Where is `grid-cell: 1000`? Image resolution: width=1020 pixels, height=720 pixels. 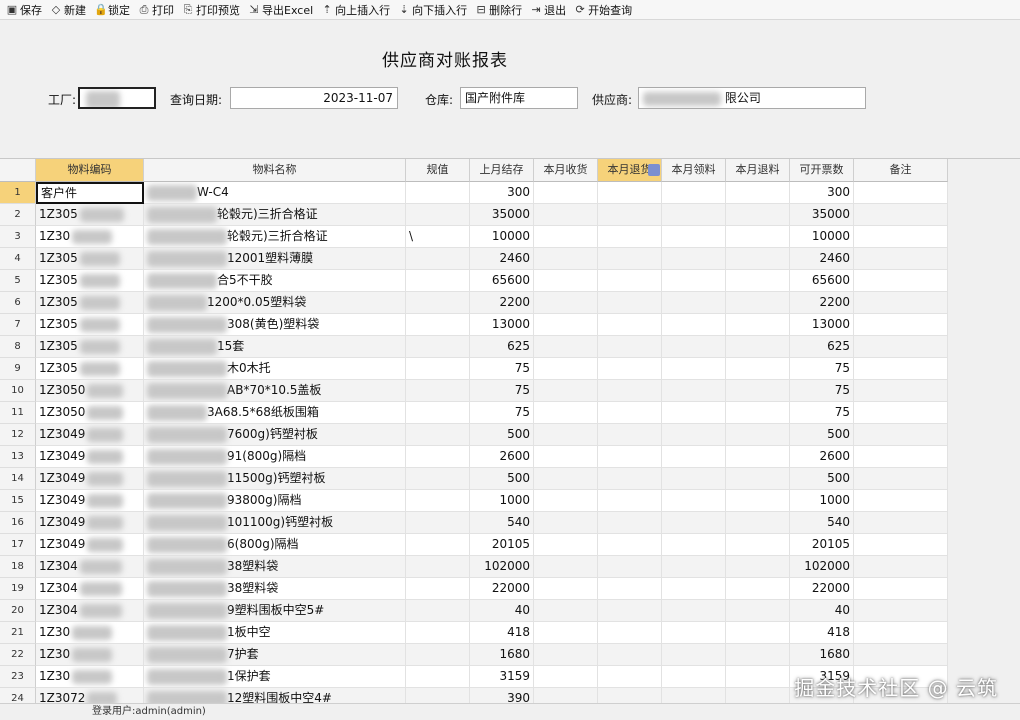 grid-cell: 1000 is located at coordinates (502, 501).